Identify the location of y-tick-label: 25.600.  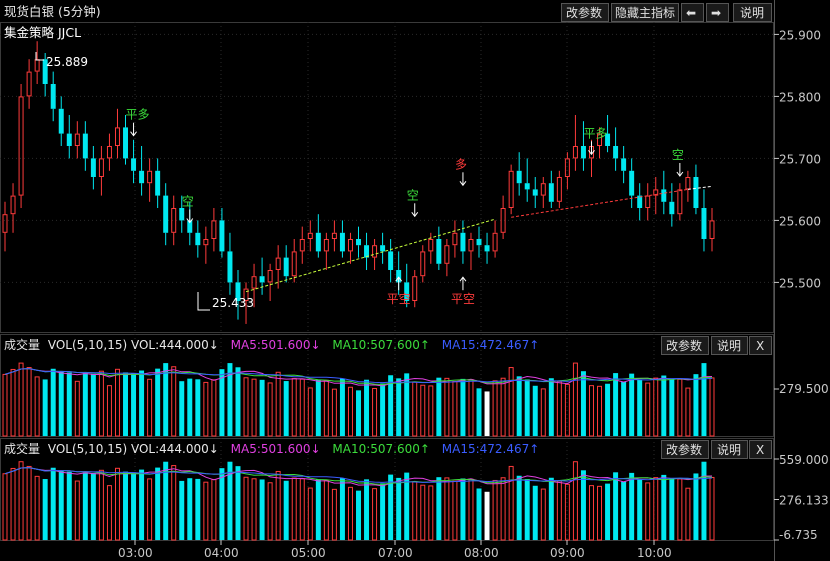
(800, 221).